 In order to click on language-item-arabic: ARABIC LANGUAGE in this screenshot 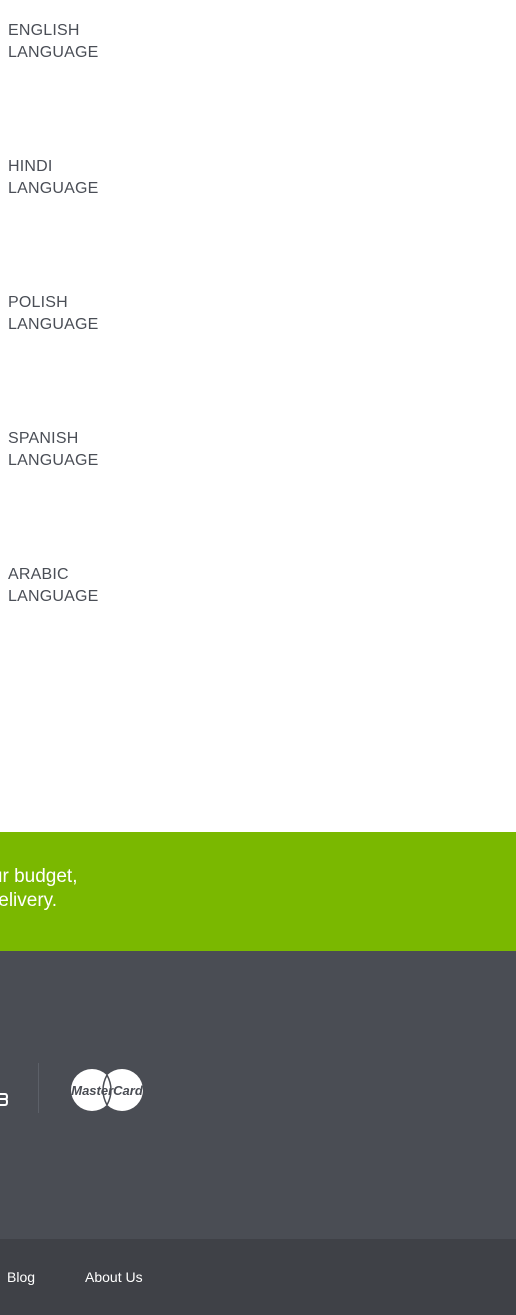, I will do `click(108, 586)`.